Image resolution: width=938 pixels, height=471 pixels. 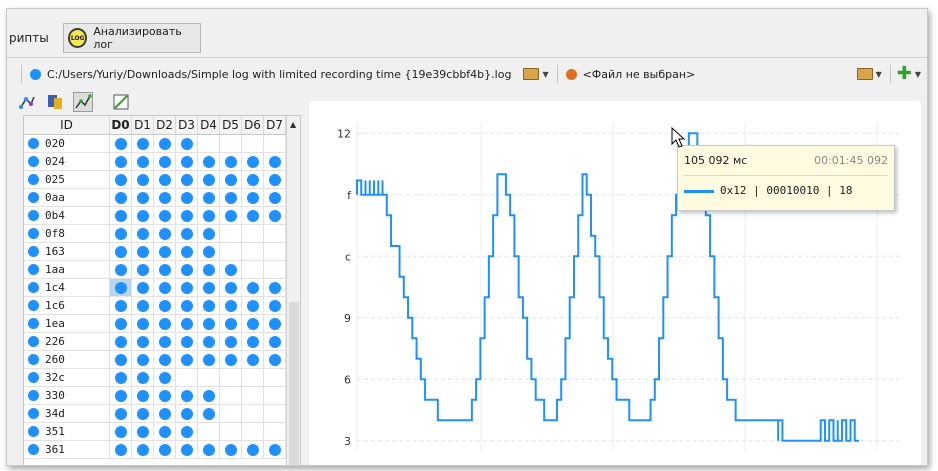 I want to click on scroll-up-icon: ▲, so click(x=293, y=124).